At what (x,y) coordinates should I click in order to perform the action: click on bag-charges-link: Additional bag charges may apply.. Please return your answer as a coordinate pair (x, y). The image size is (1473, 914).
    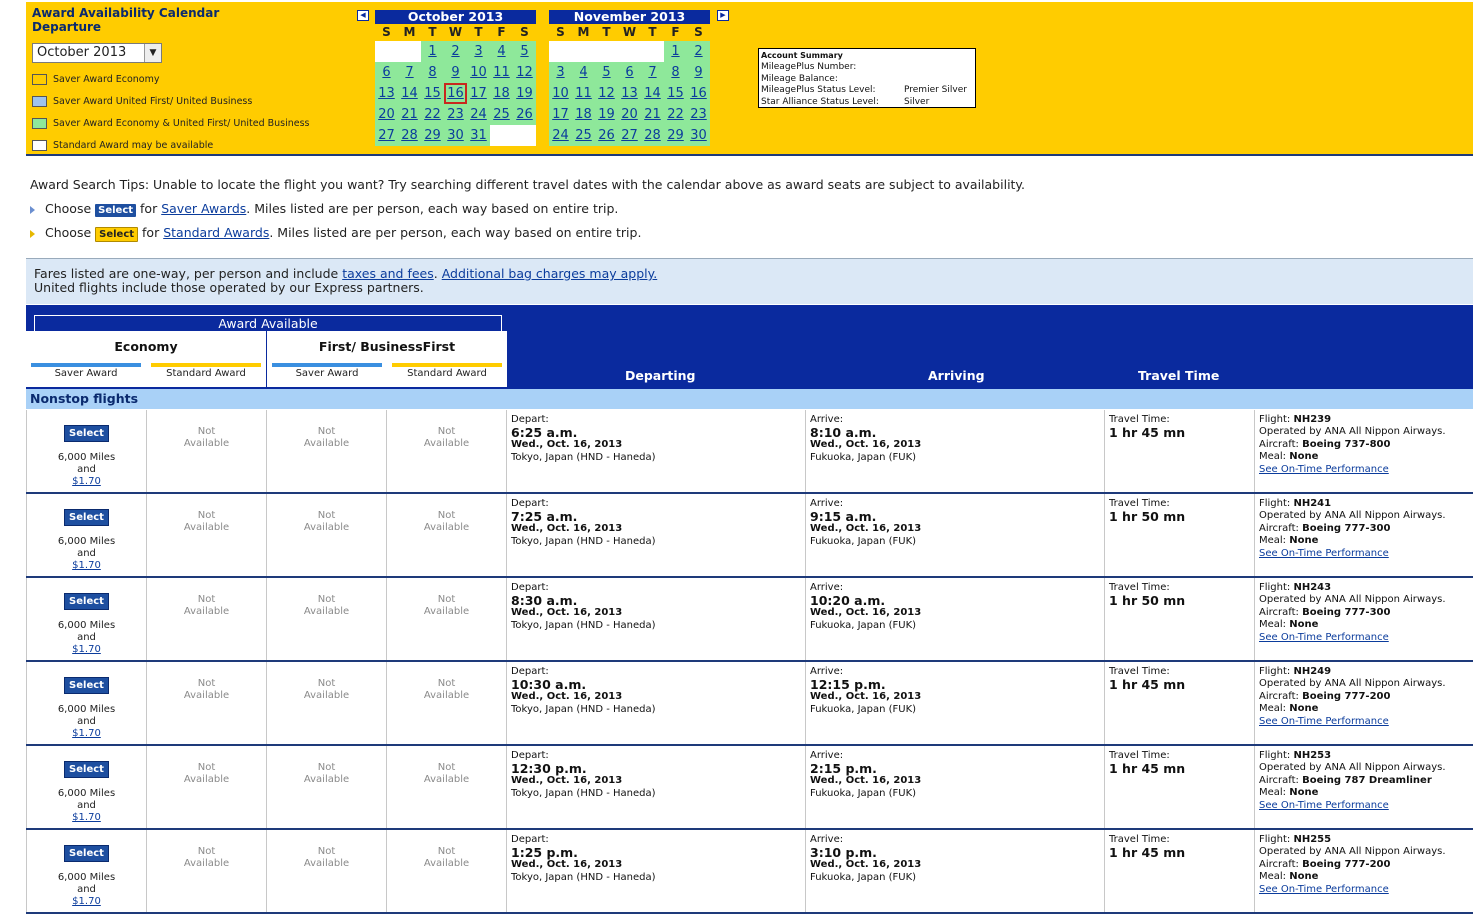
    Looking at the image, I should click on (550, 273).